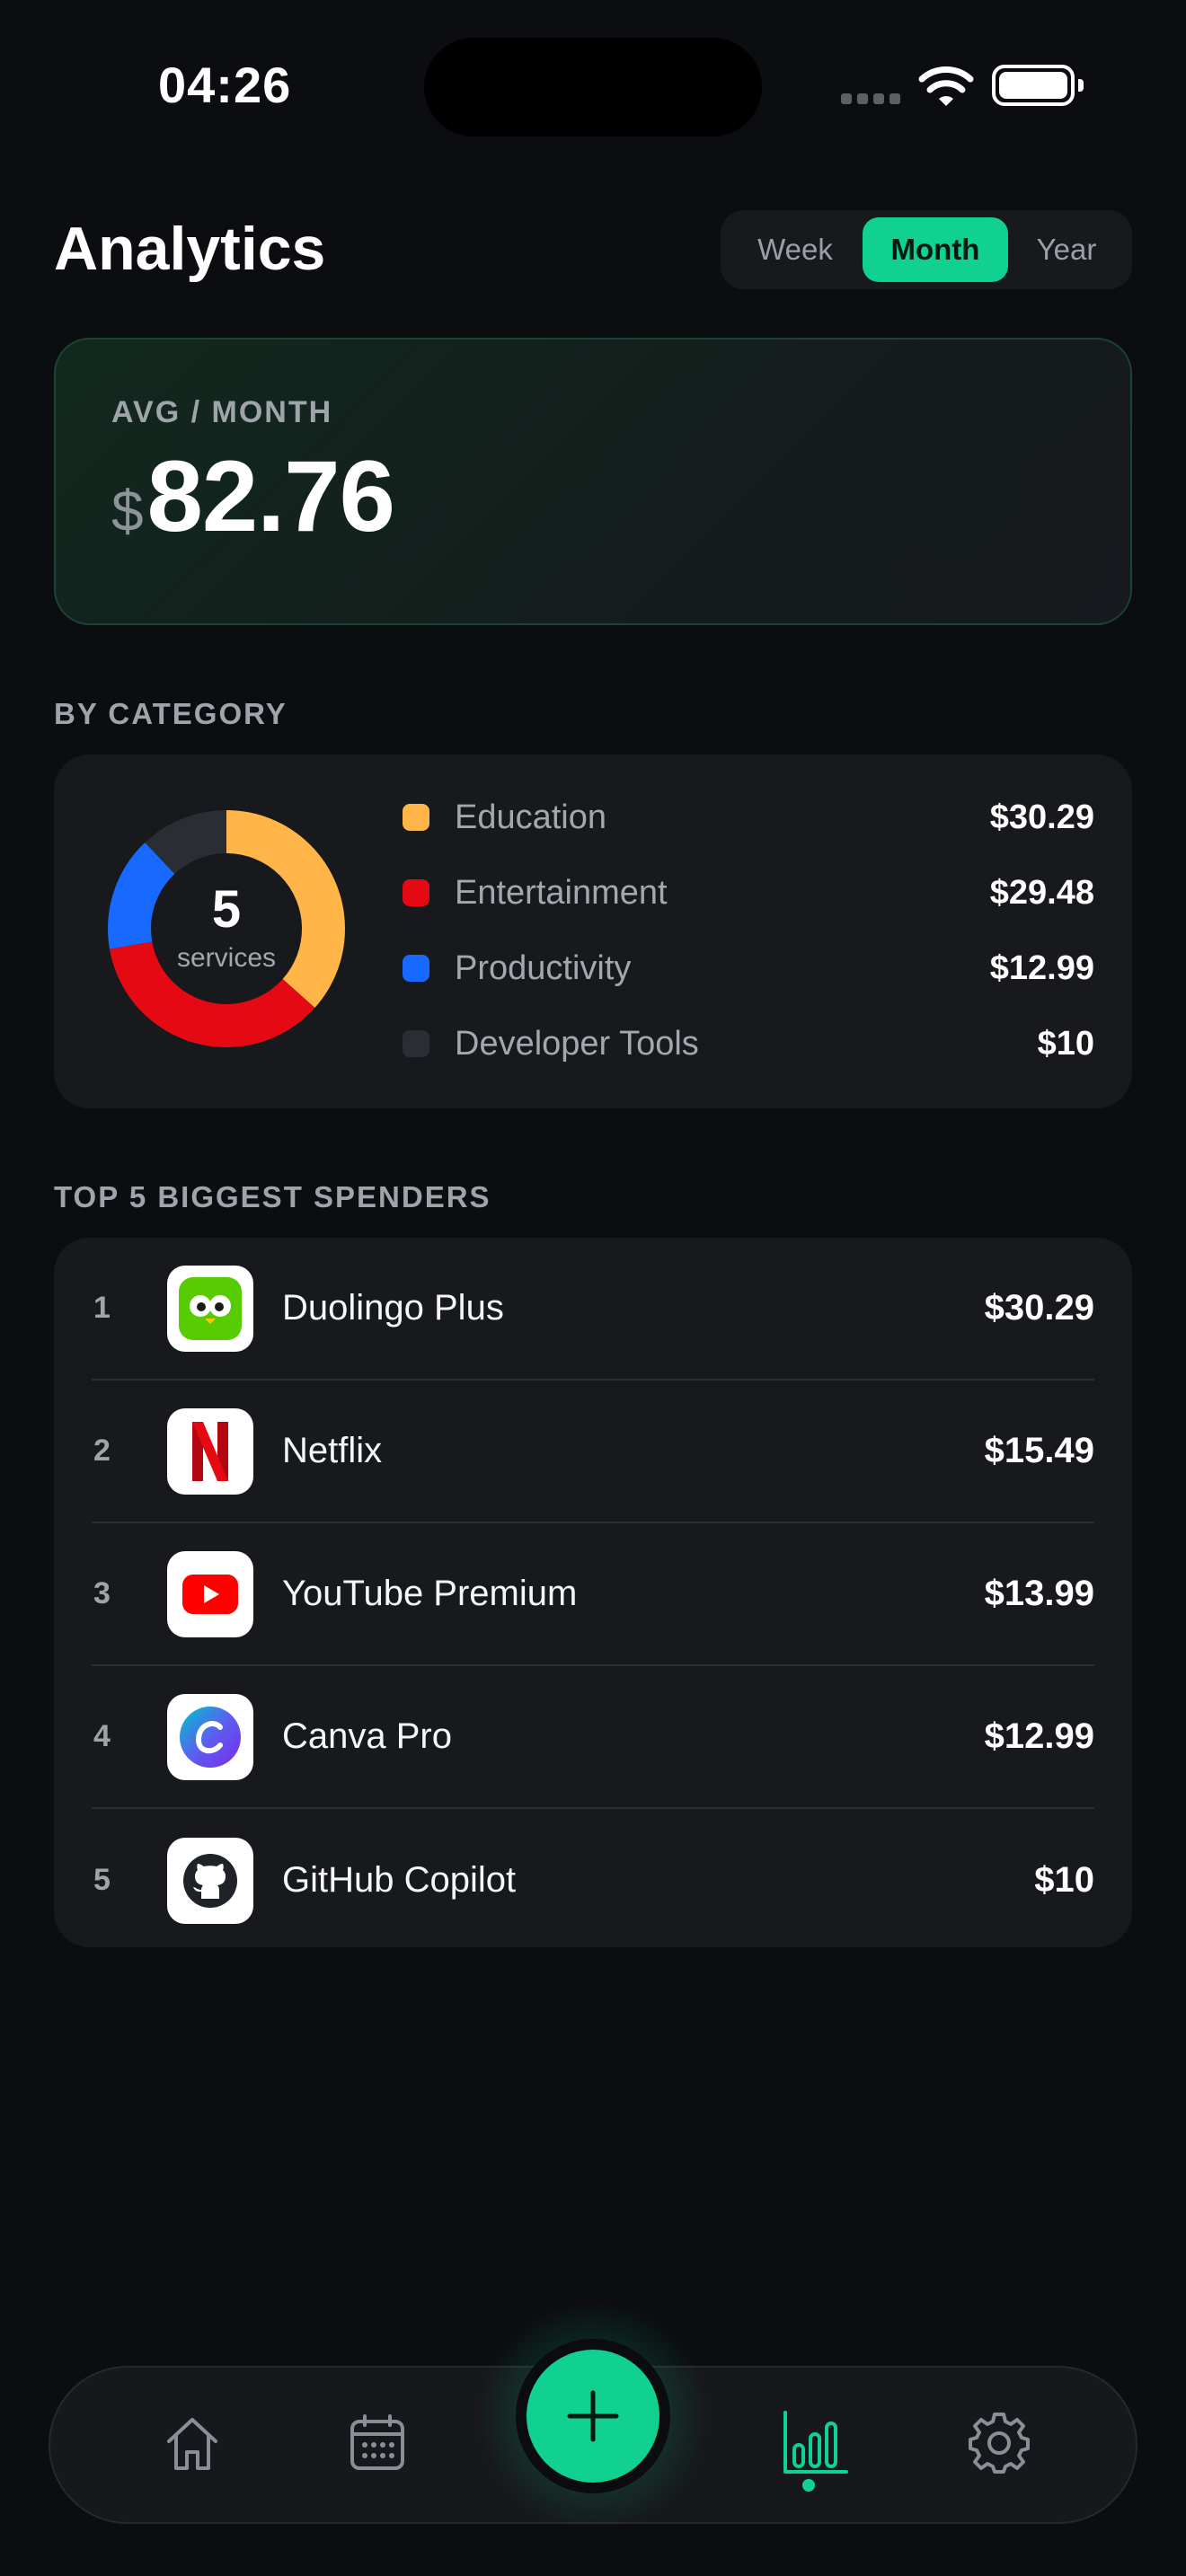 This screenshot has width=1186, height=2576. I want to click on settings-icon, so click(999, 2443).